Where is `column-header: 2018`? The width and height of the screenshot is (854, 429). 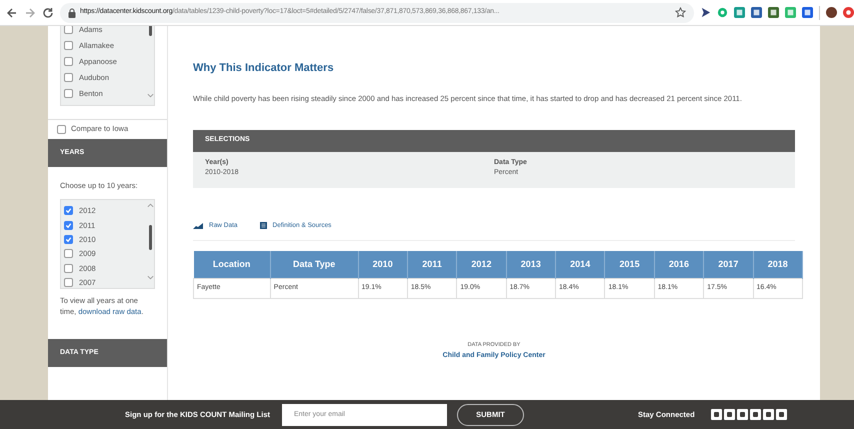 column-header: 2018 is located at coordinates (777, 264).